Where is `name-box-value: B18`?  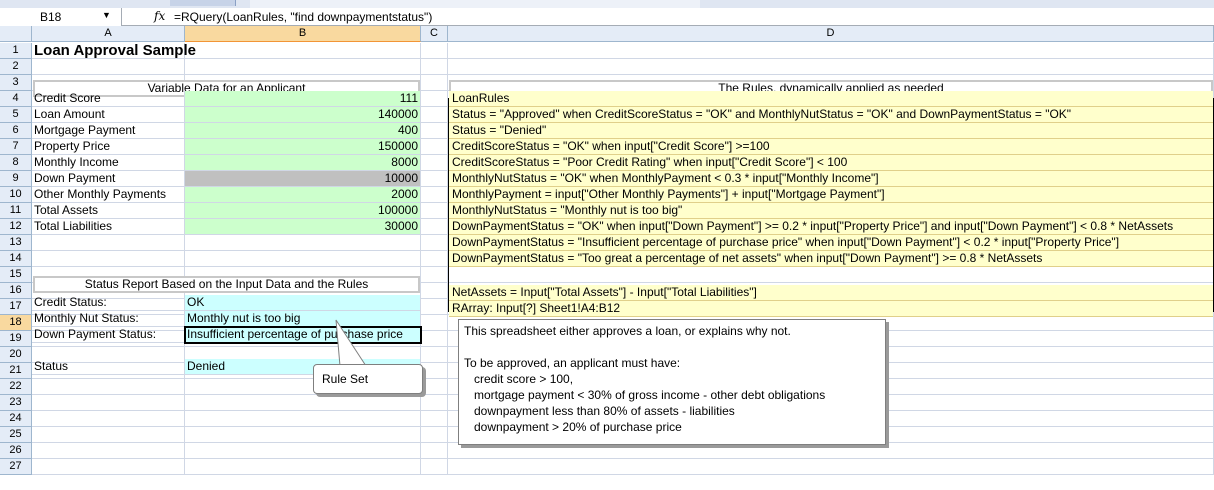
name-box-value: B18 is located at coordinates (50, 17).